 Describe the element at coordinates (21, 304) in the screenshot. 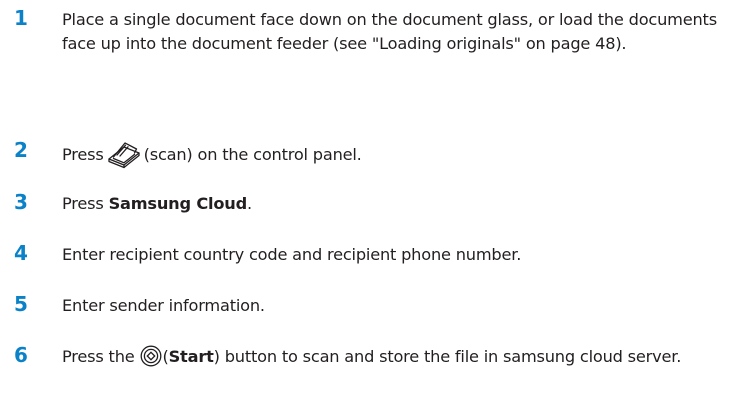

I see `step-number: 5` at that location.